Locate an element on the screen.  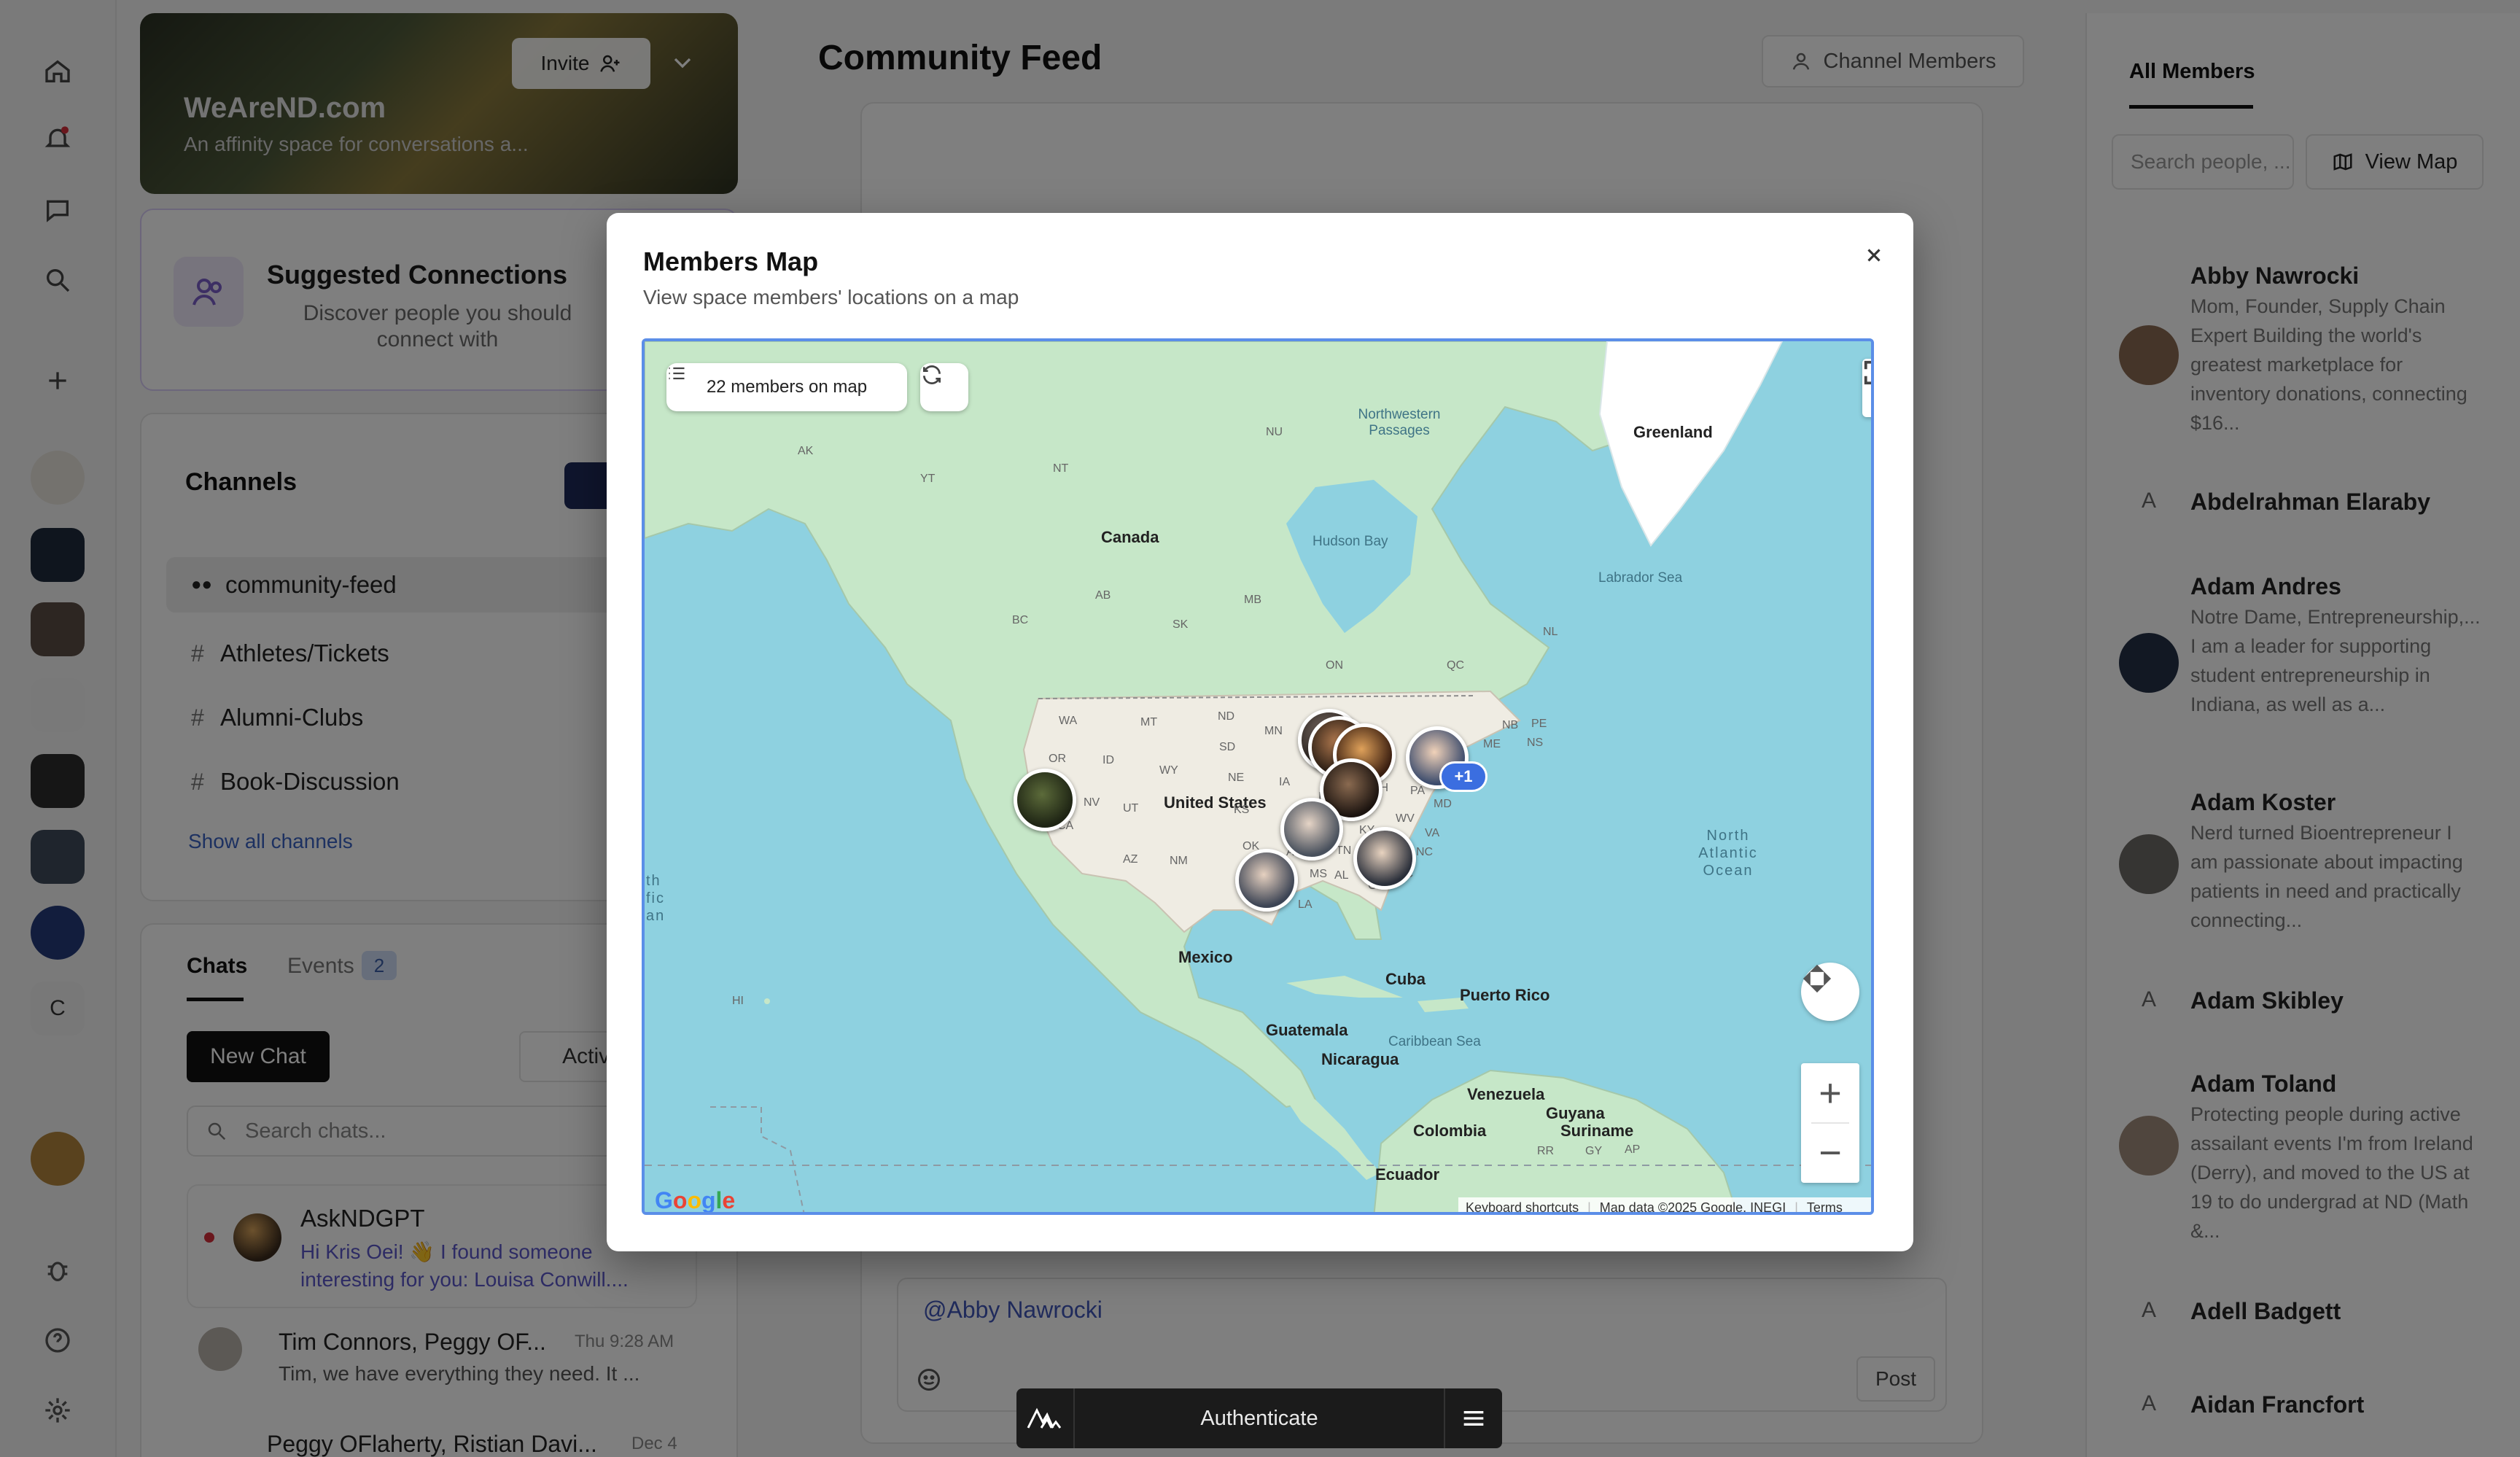
map-label-cuba: Cuba is located at coordinates (1405, 979).